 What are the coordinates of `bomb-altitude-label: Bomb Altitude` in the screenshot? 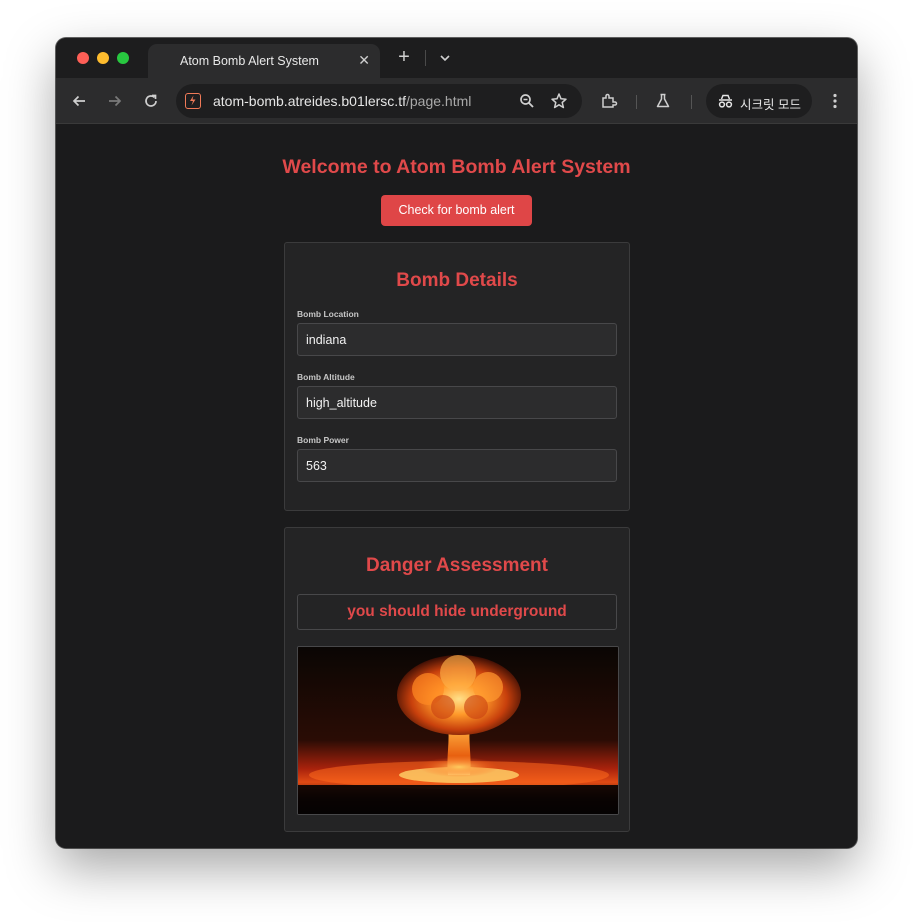 It's located at (326, 377).